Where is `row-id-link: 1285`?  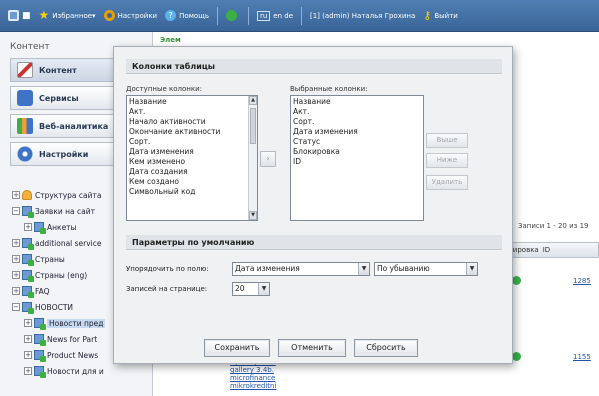
row-id-link: 1285 is located at coordinates (582, 281).